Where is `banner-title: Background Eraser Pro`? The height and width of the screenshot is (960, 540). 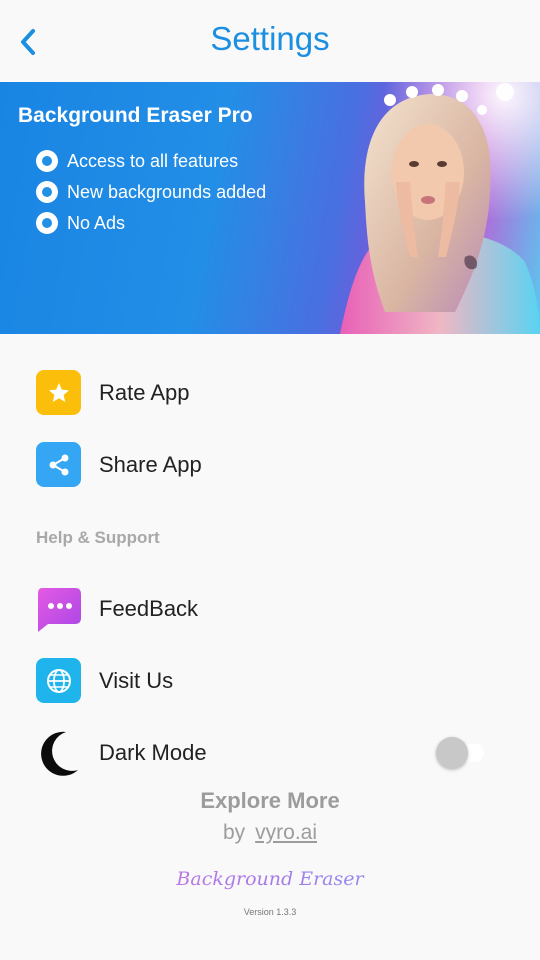
banner-title: Background Eraser Pro is located at coordinates (135, 115).